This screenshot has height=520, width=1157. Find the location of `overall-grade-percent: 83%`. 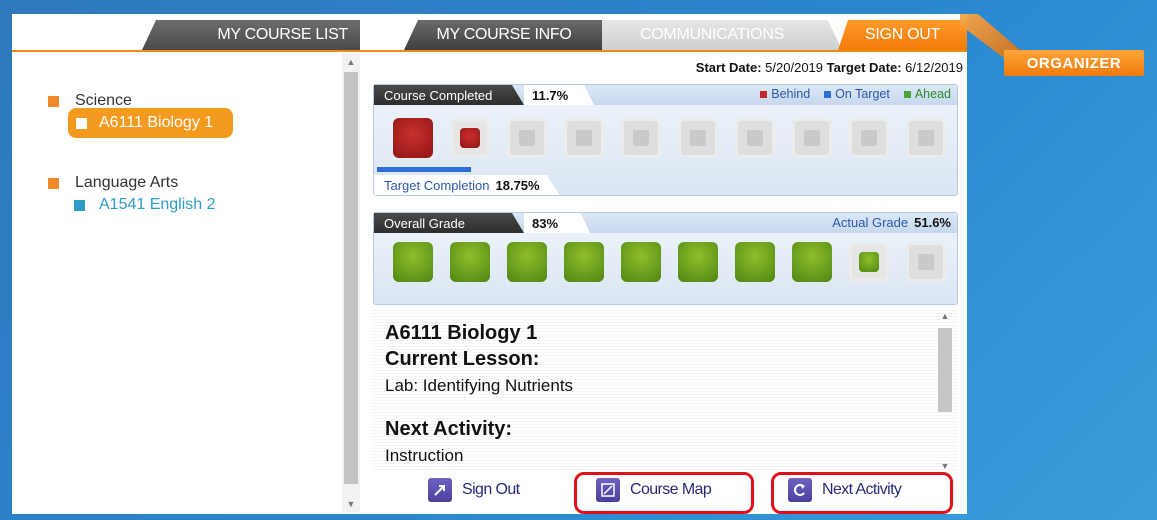

overall-grade-percent: 83% is located at coordinates (557, 223).